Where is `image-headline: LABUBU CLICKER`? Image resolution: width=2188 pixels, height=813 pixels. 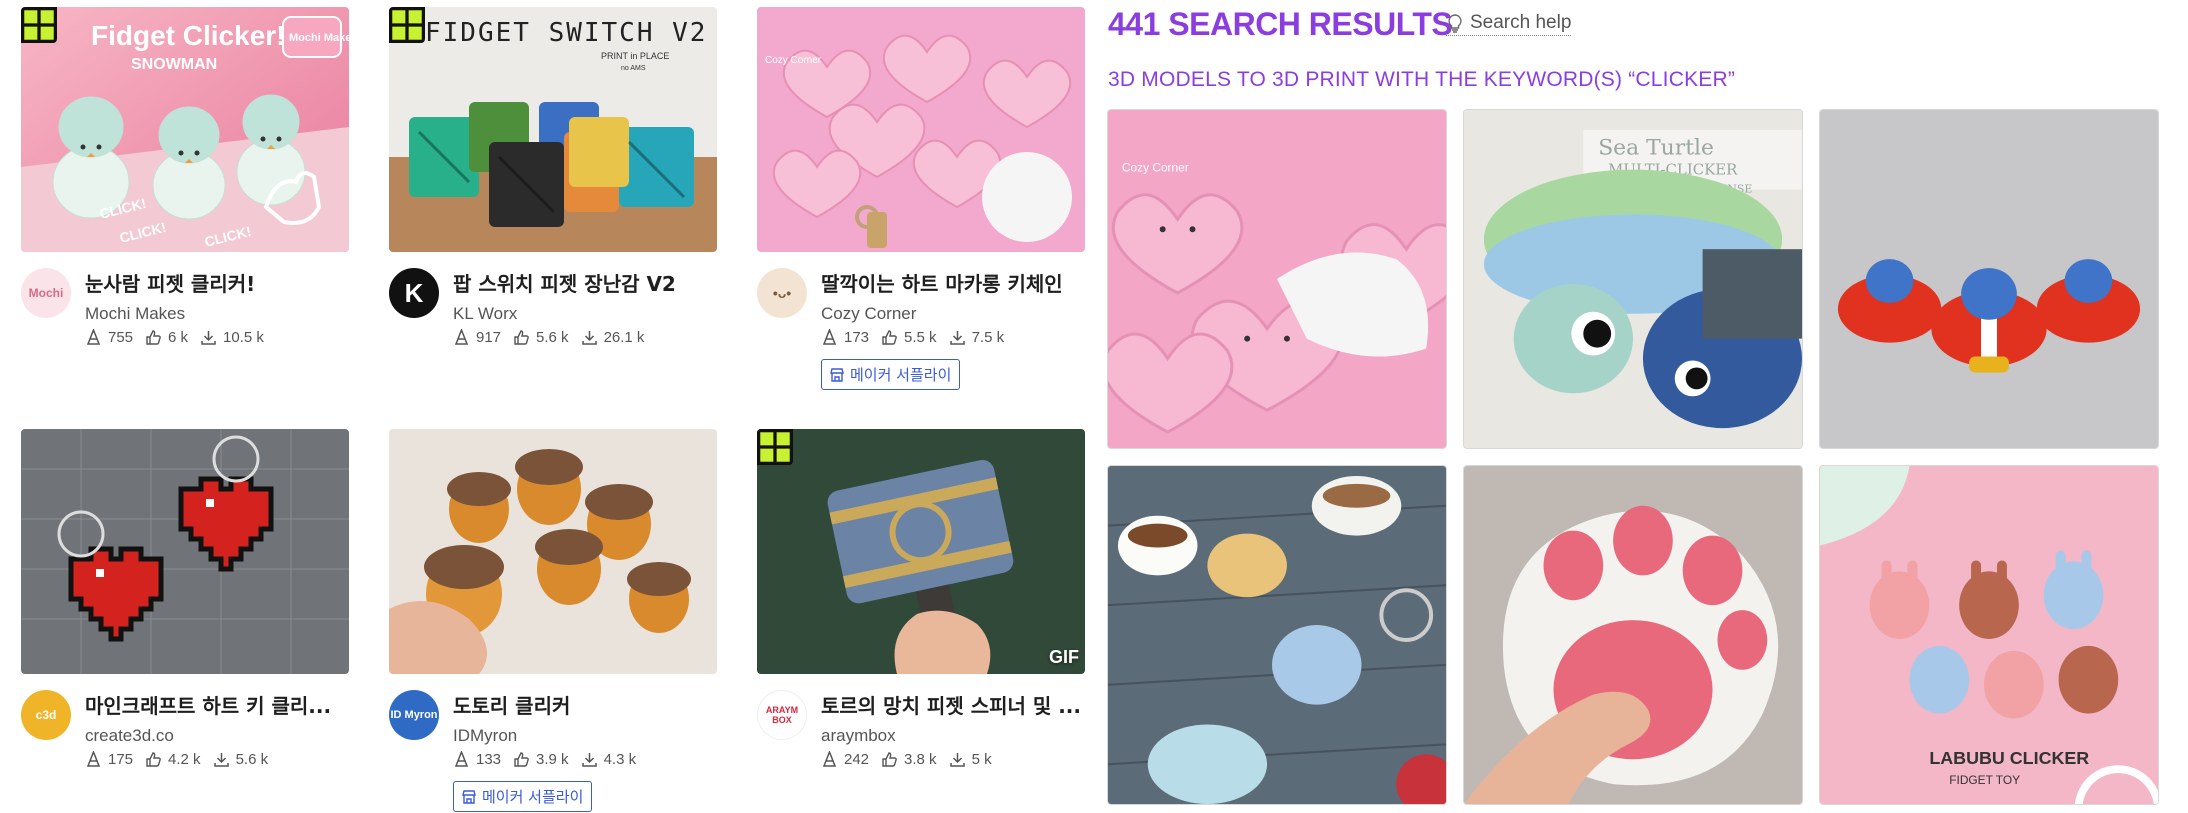 image-headline: LABUBU CLICKER is located at coordinates (2009, 758).